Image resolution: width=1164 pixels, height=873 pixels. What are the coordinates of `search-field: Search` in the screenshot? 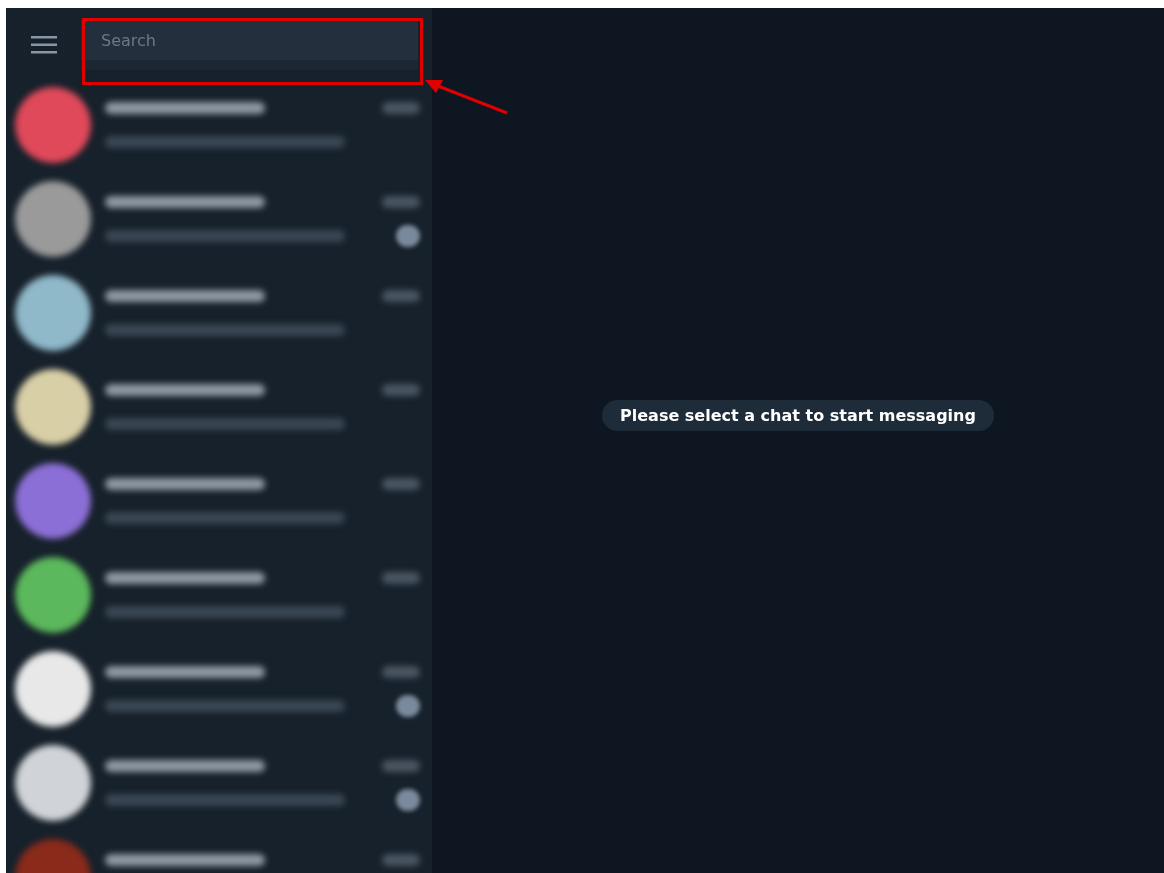 It's located at (249, 45).